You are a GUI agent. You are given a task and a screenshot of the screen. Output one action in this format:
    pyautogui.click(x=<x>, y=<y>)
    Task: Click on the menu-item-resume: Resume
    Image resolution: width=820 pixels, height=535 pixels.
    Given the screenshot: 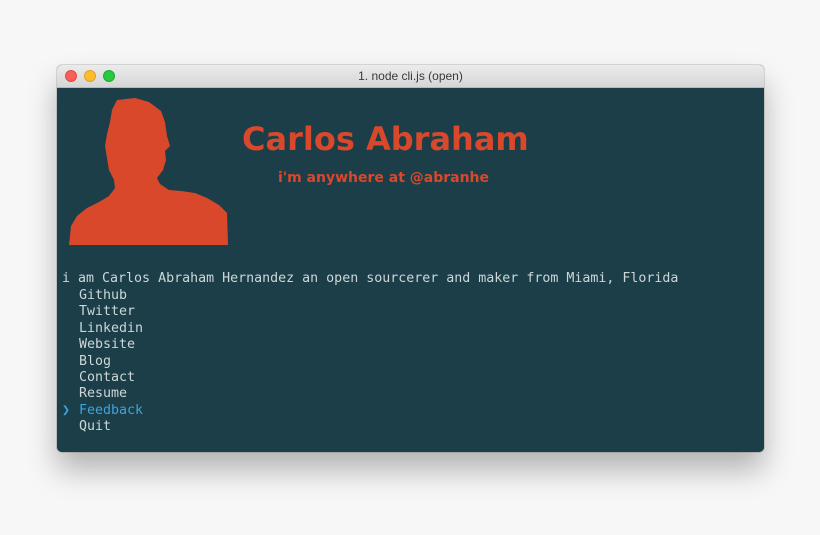 What is the action you would take?
    pyautogui.click(x=102, y=394)
    